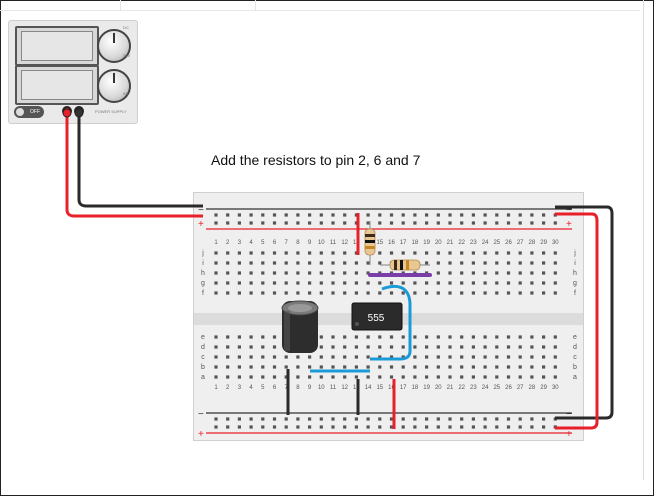 This screenshot has height=496, width=654. What do you see at coordinates (114, 86) in the screenshot?
I see `current-knob-icon` at bounding box center [114, 86].